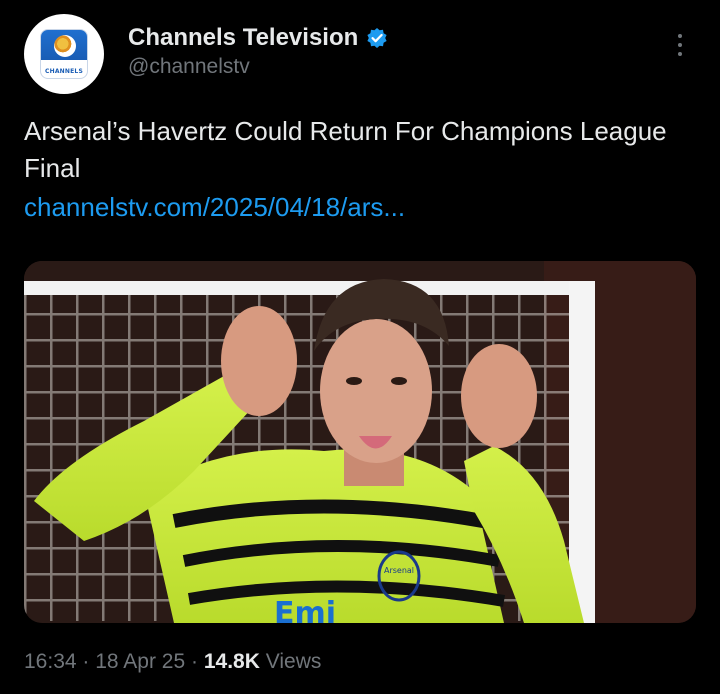 This screenshot has height=694, width=720. Describe the element at coordinates (50, 661) in the screenshot. I see `tweet-time: 16:34` at that location.